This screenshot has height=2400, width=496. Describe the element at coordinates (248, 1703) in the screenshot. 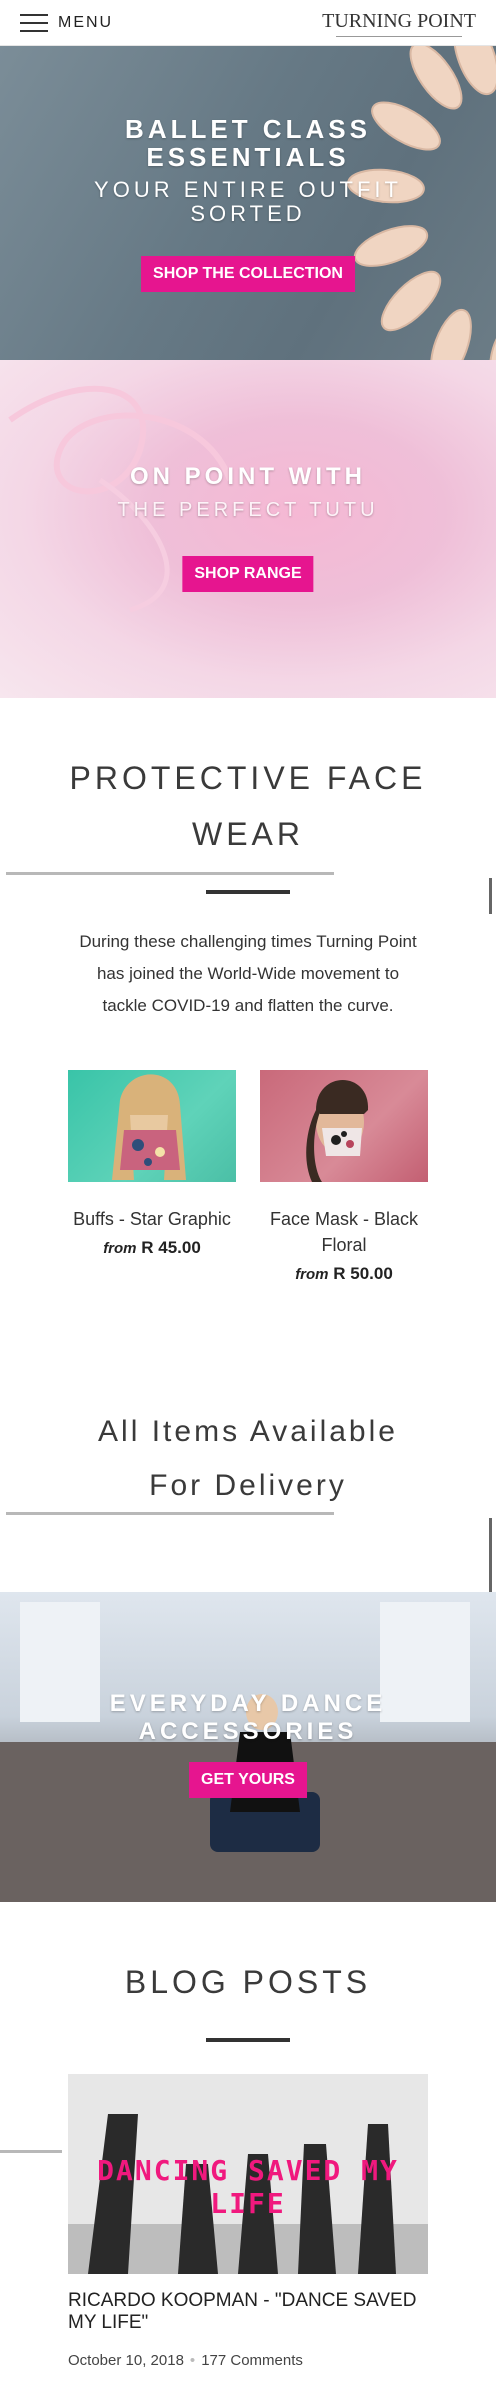

I see `banner3-title-line1: EVERYDAY DANCE` at that location.